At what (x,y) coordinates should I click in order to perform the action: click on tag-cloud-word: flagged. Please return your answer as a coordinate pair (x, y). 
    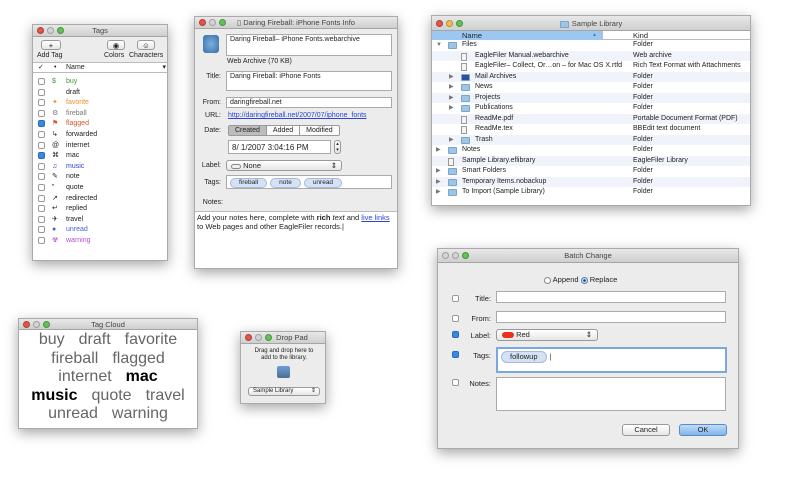
    Looking at the image, I should click on (138, 358).